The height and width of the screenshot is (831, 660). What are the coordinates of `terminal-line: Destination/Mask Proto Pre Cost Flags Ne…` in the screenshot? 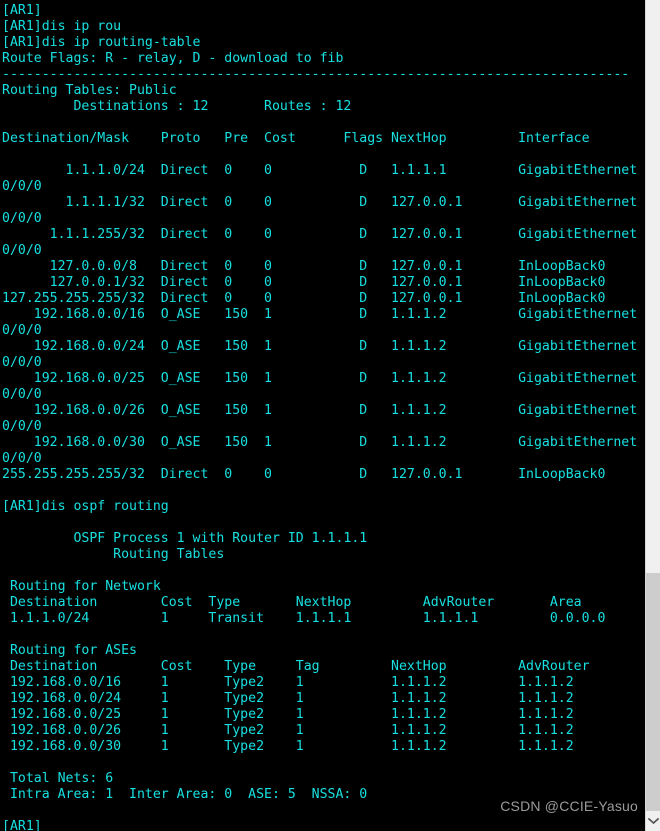 It's located at (296, 138).